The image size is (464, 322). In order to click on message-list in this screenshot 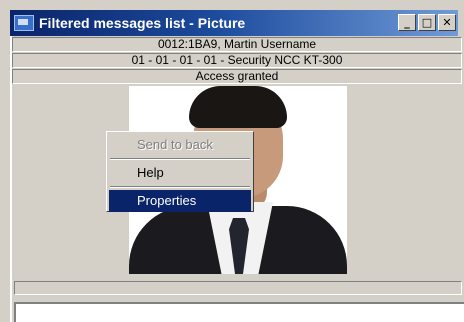, I will do `click(239, 312)`.